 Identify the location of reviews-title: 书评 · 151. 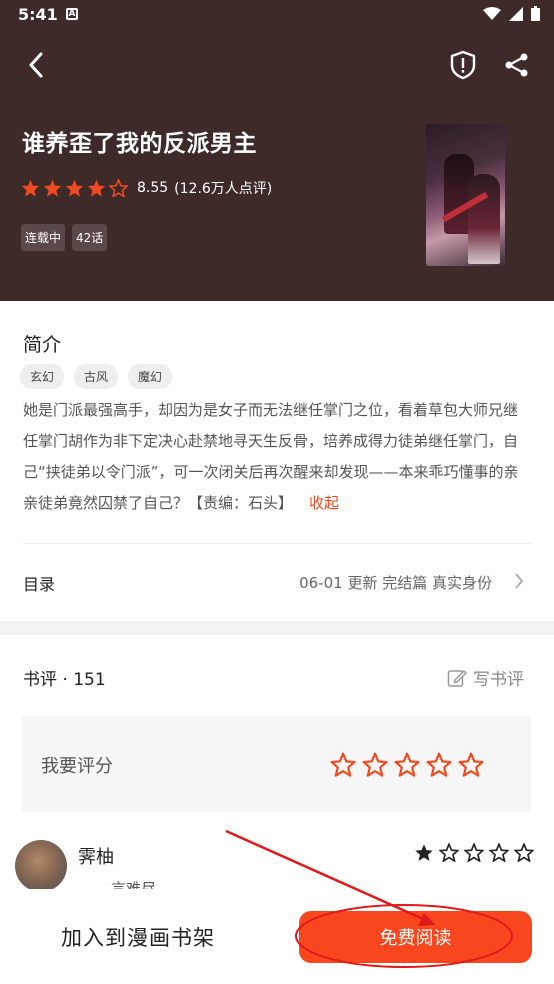
(64, 680).